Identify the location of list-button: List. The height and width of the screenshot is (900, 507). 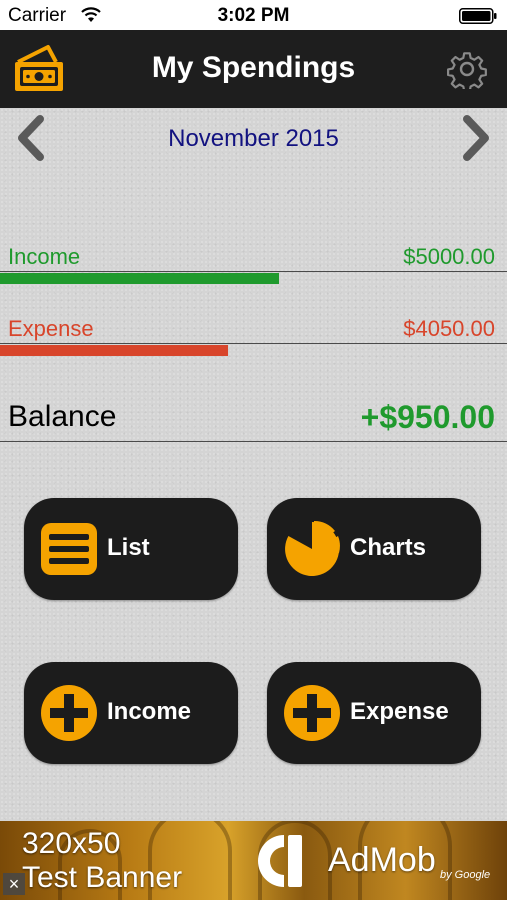
(131, 549).